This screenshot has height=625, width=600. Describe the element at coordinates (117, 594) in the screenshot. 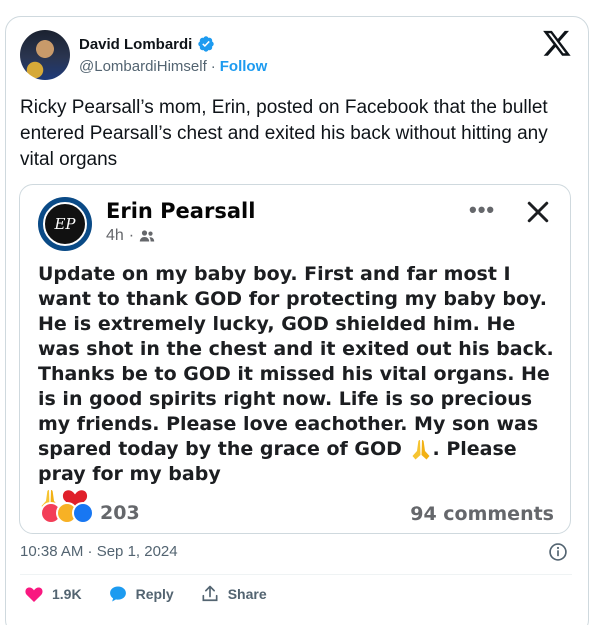

I see `reply-icon` at that location.